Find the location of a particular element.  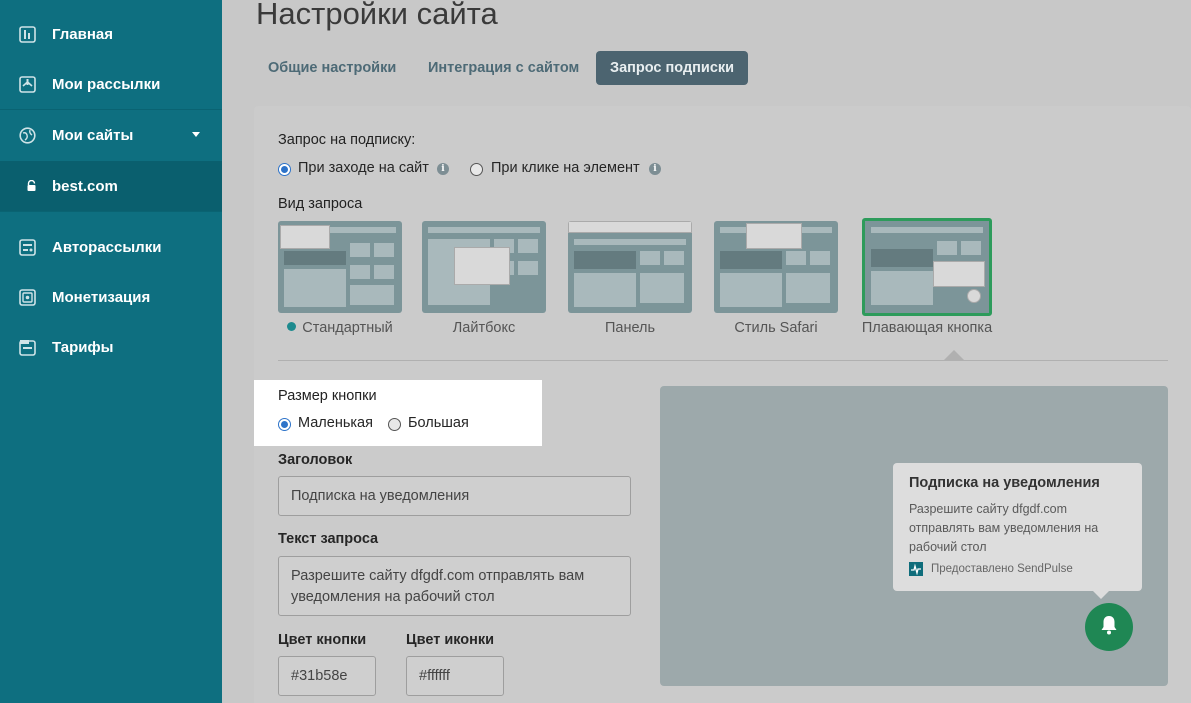

radio-on-click-label: При клике на элемент is located at coordinates (565, 168).